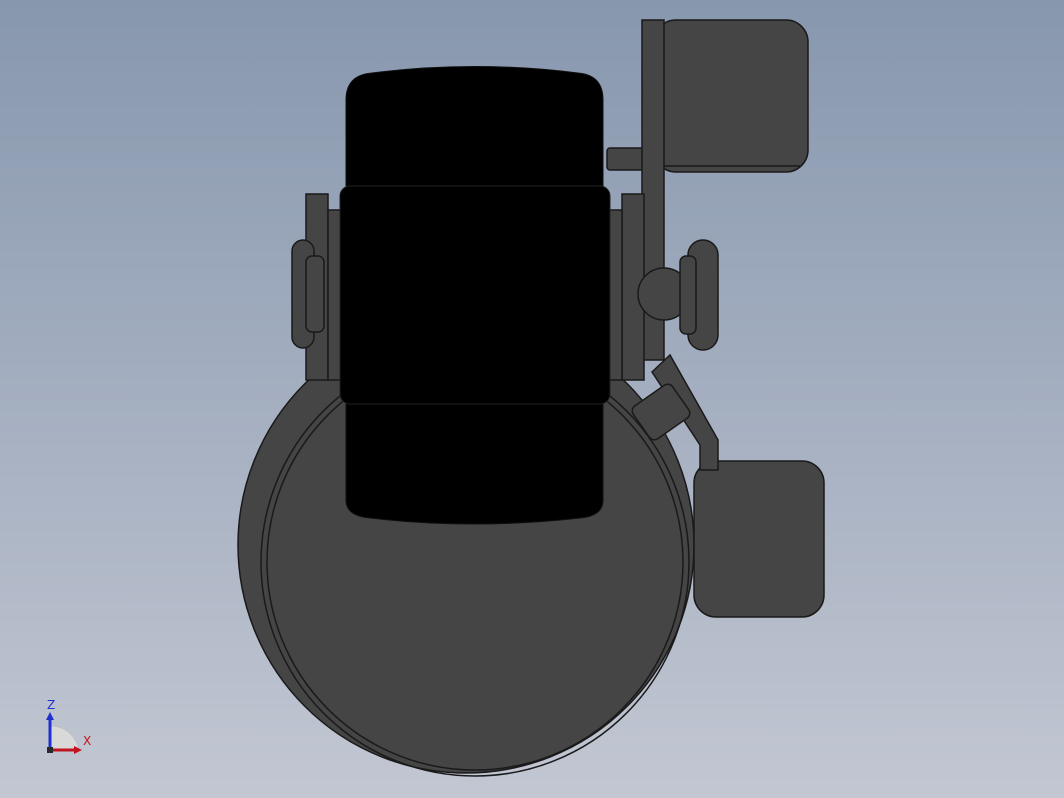 The height and width of the screenshot is (798, 1064). Describe the element at coordinates (731, 96) in the screenshot. I see `top-lock-tab` at that location.